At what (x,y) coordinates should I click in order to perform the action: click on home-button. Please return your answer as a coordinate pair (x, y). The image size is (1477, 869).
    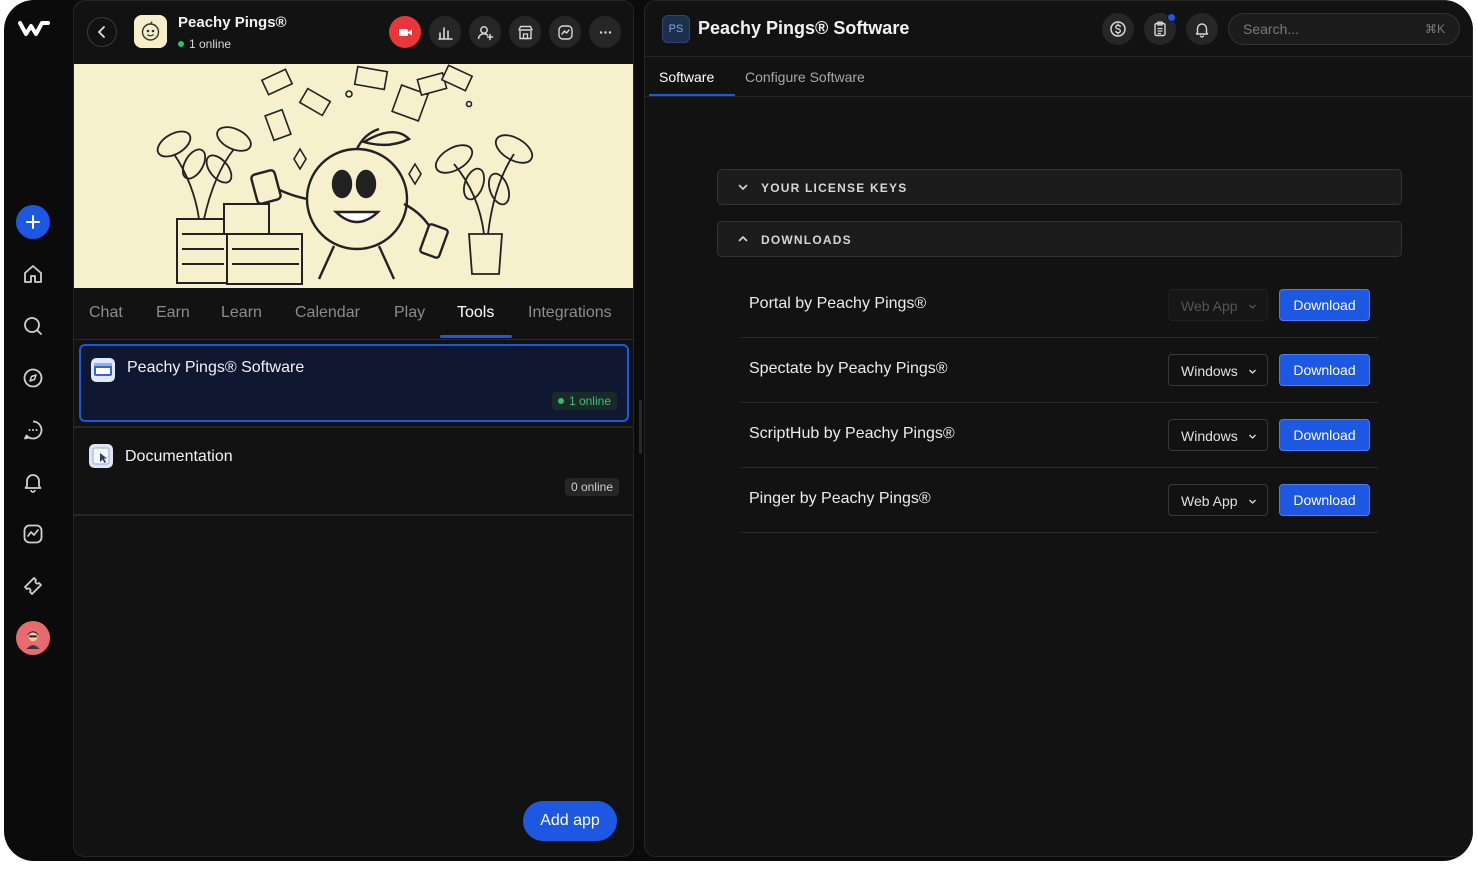
    Looking at the image, I should click on (33, 274).